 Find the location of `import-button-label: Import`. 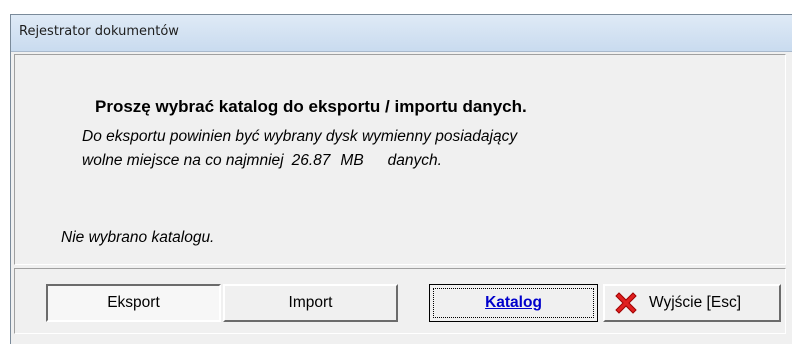

import-button-label: Import is located at coordinates (310, 302).